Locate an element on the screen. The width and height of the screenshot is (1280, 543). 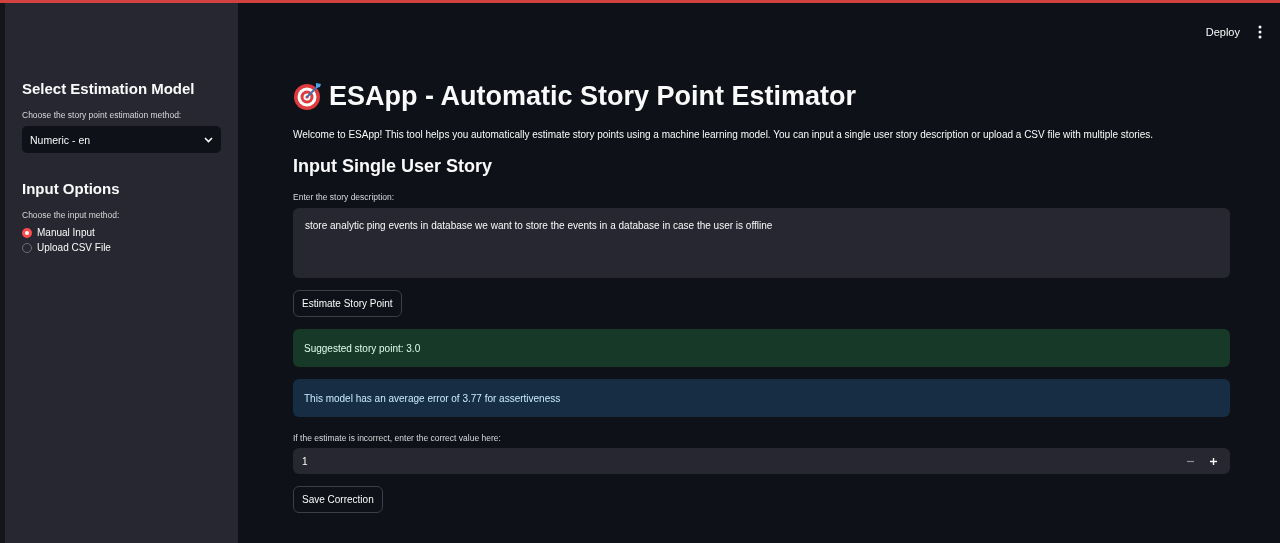
radio-option: Upload CSV File is located at coordinates (121, 247).